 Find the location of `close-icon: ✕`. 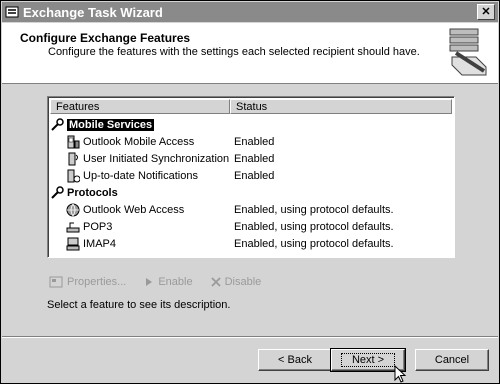

close-icon: ✕ is located at coordinates (486, 11).